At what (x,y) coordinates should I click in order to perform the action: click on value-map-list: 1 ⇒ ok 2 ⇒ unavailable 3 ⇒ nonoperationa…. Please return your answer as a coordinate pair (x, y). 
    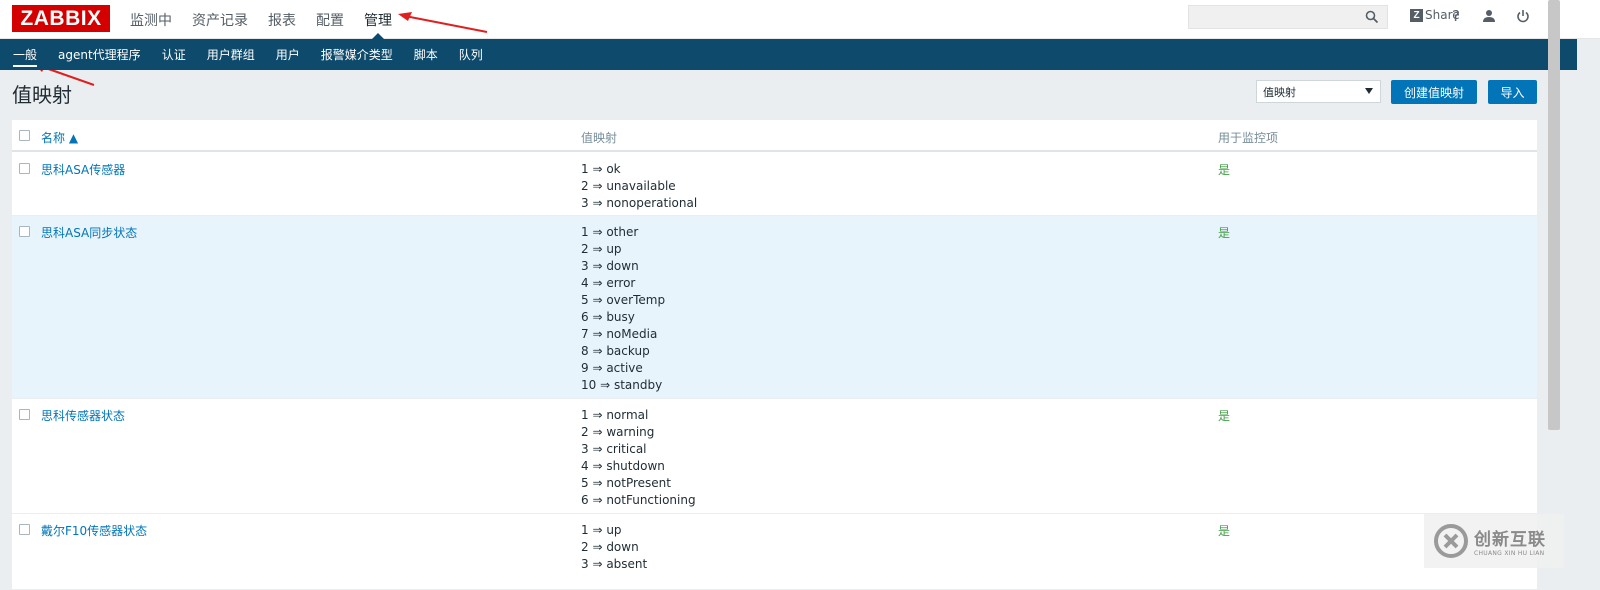
    Looking at the image, I should click on (639, 186).